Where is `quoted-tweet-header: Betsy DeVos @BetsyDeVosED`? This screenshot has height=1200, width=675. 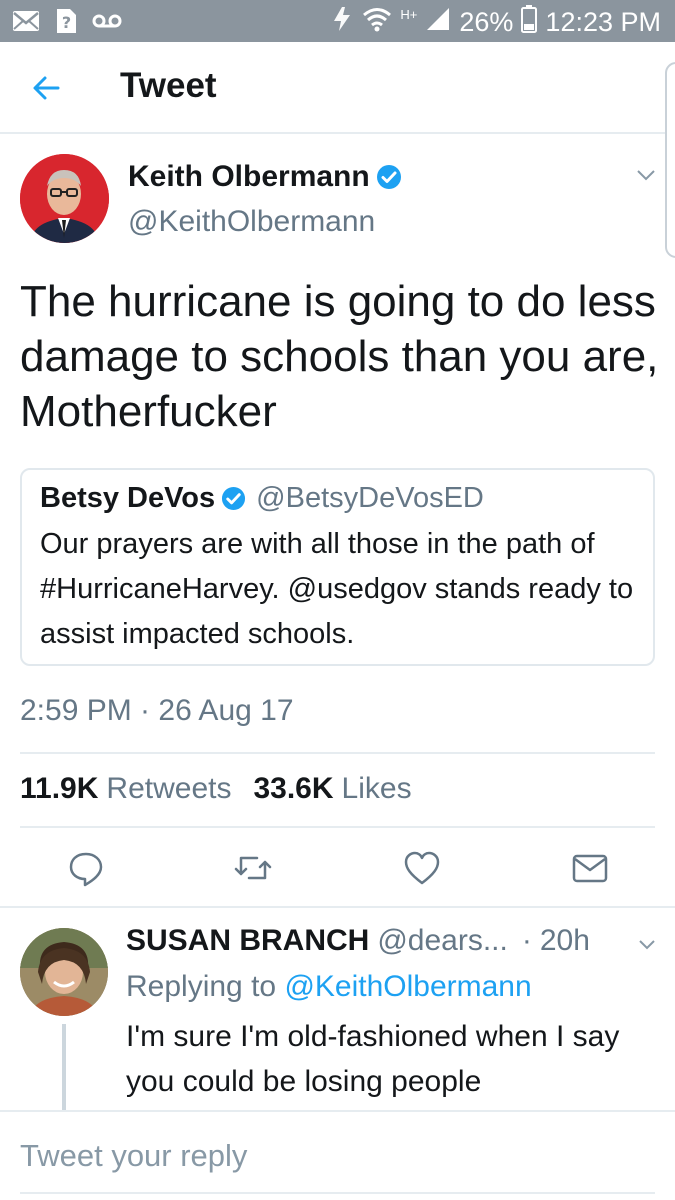
quoted-tweet-header: Betsy DeVos @BetsyDeVosED is located at coordinates (262, 498).